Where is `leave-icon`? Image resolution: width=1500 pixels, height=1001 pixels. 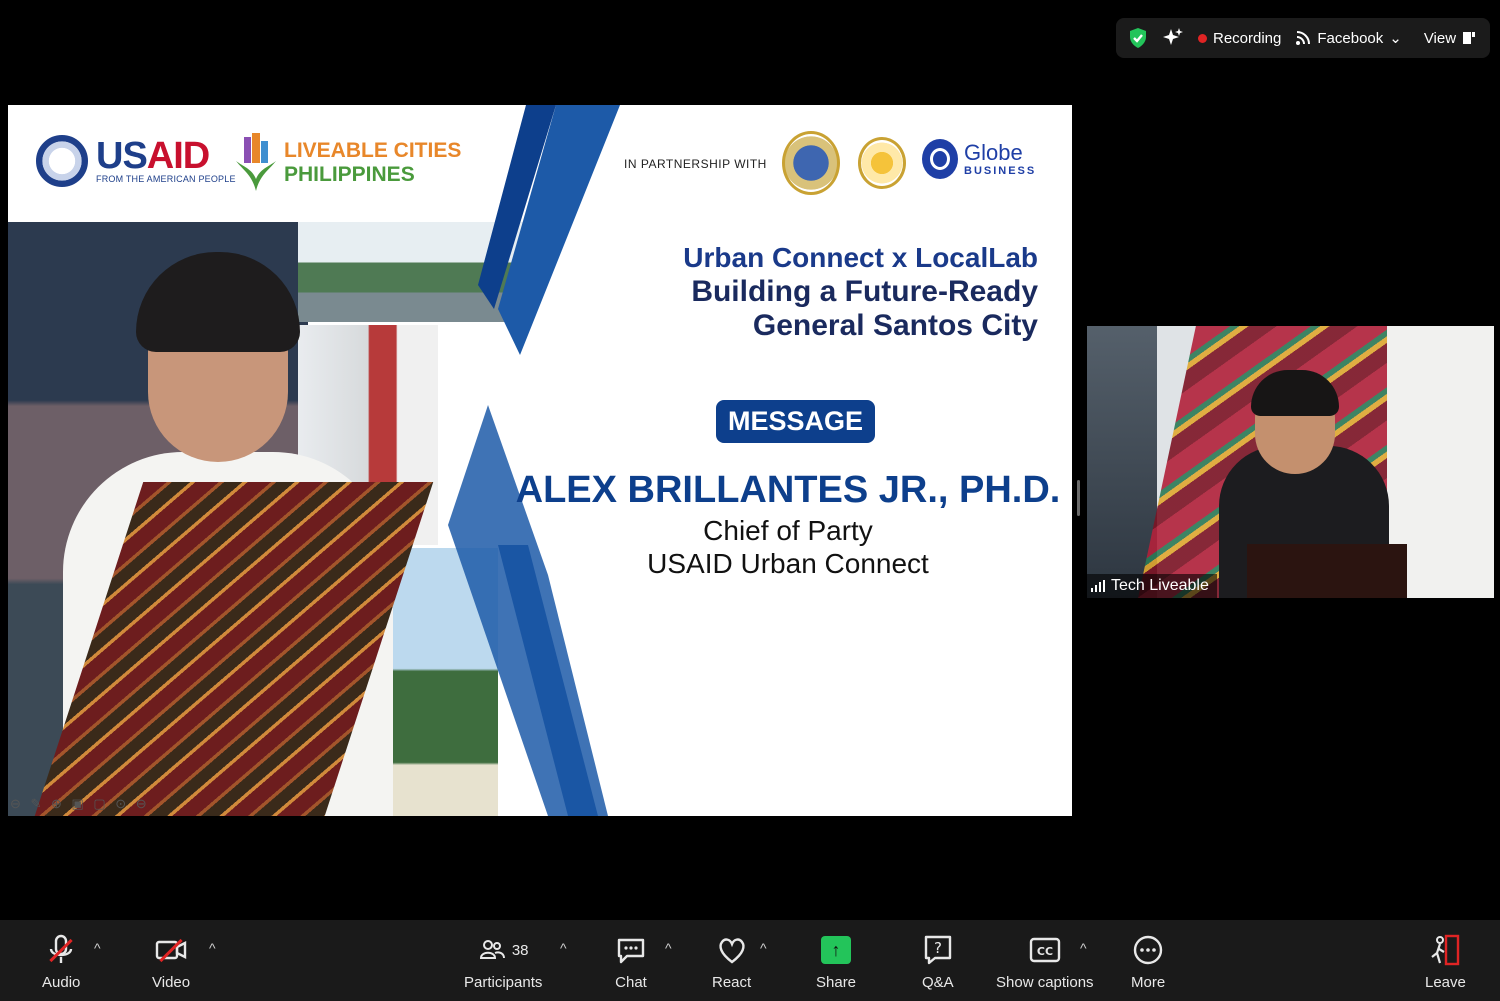 leave-icon is located at coordinates (1445, 950).